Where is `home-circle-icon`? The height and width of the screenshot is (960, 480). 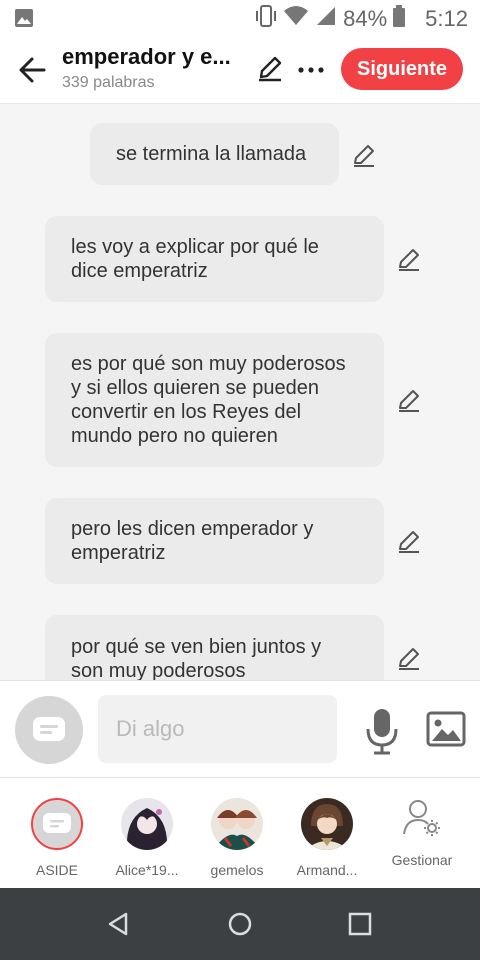
home-circle-icon is located at coordinates (240, 924).